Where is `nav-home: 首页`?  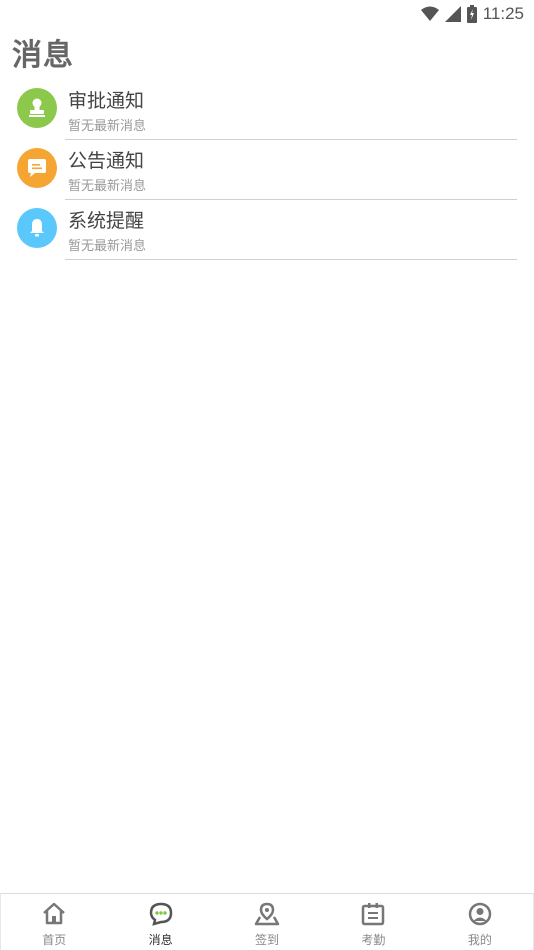
nav-home: 首页 is located at coordinates (54, 922).